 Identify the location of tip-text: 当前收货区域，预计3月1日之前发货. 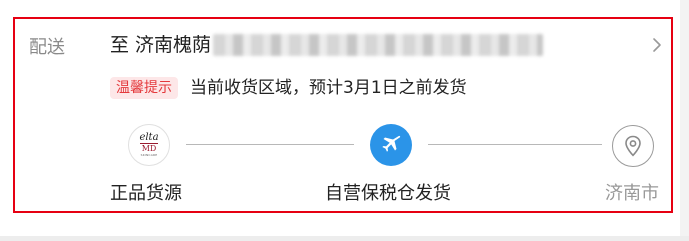
(328, 88).